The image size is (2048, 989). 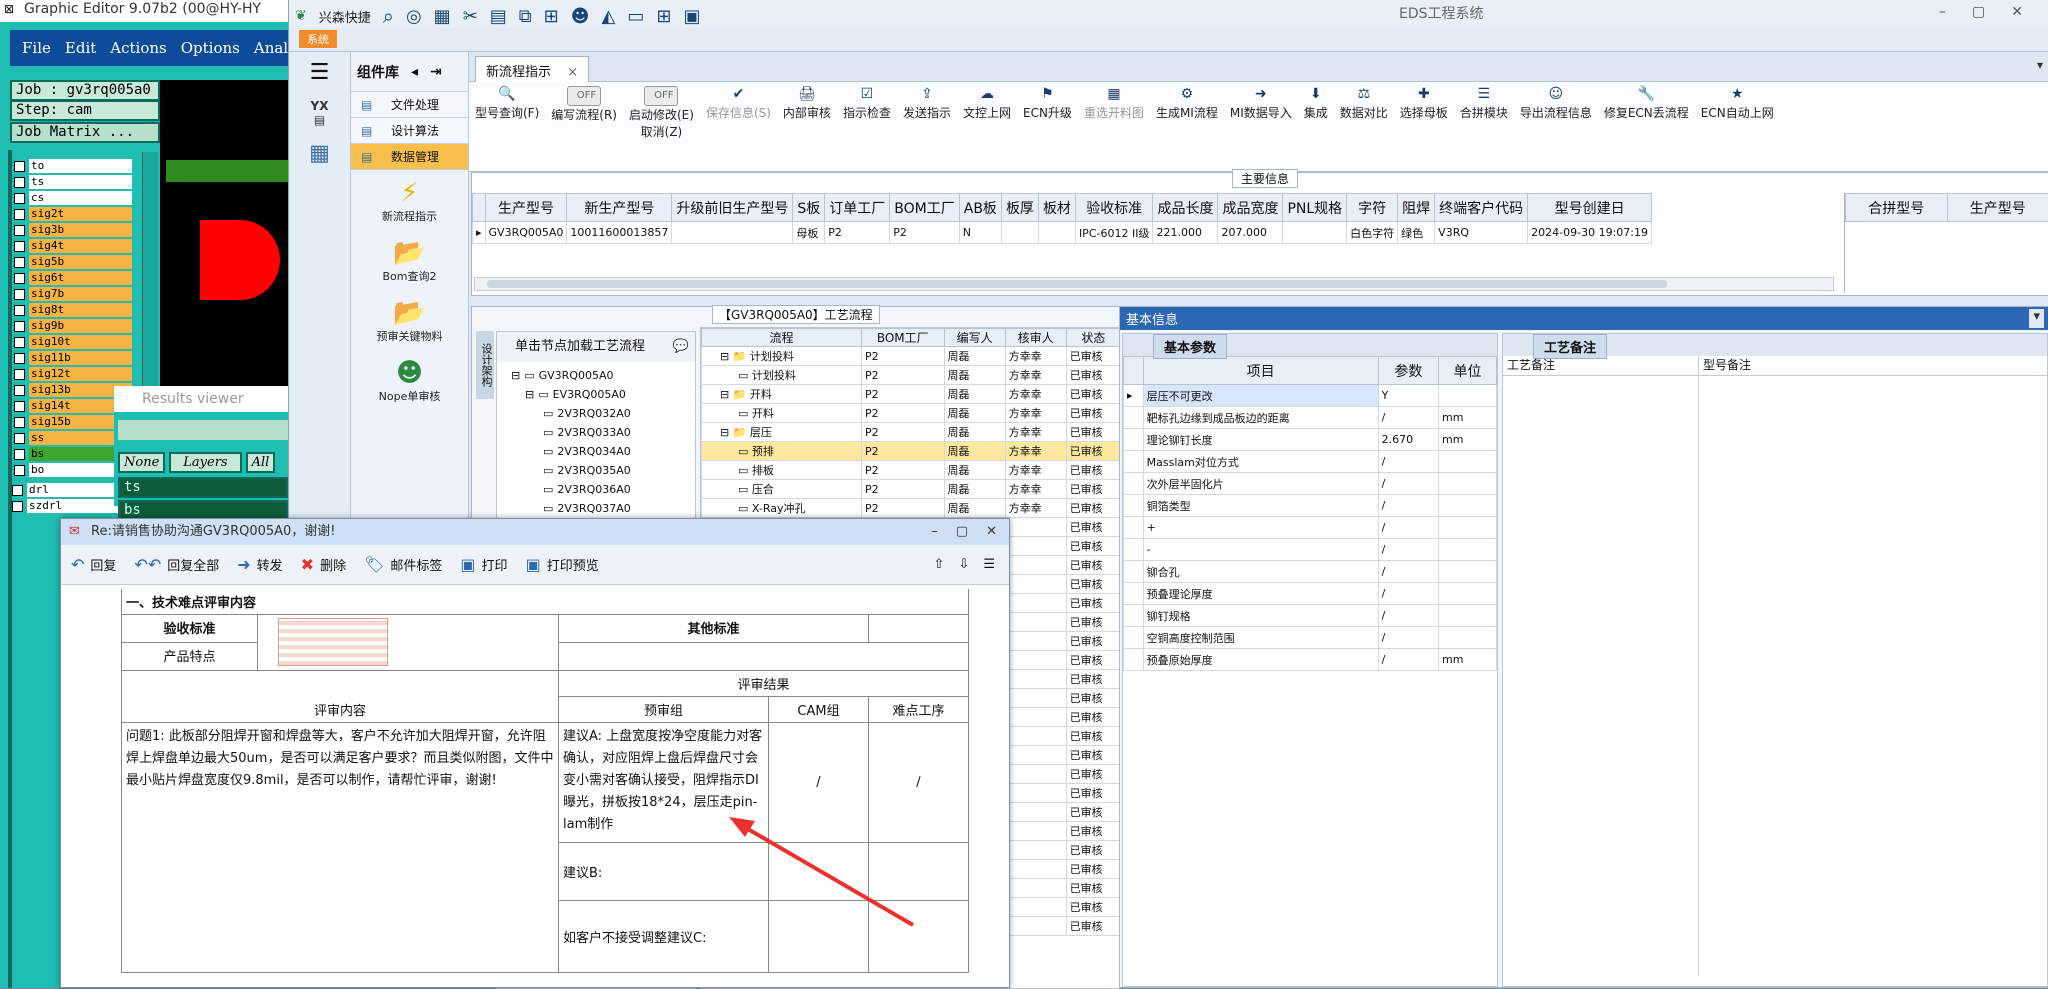 What do you see at coordinates (73, 294) in the screenshot?
I see `layer-row: sig7b` at bounding box center [73, 294].